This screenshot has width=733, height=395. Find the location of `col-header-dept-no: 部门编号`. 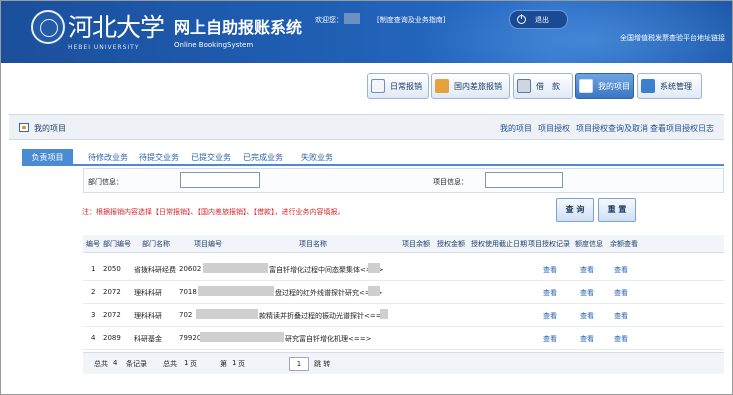

col-header-dept-no: 部门编号 is located at coordinates (117, 244).